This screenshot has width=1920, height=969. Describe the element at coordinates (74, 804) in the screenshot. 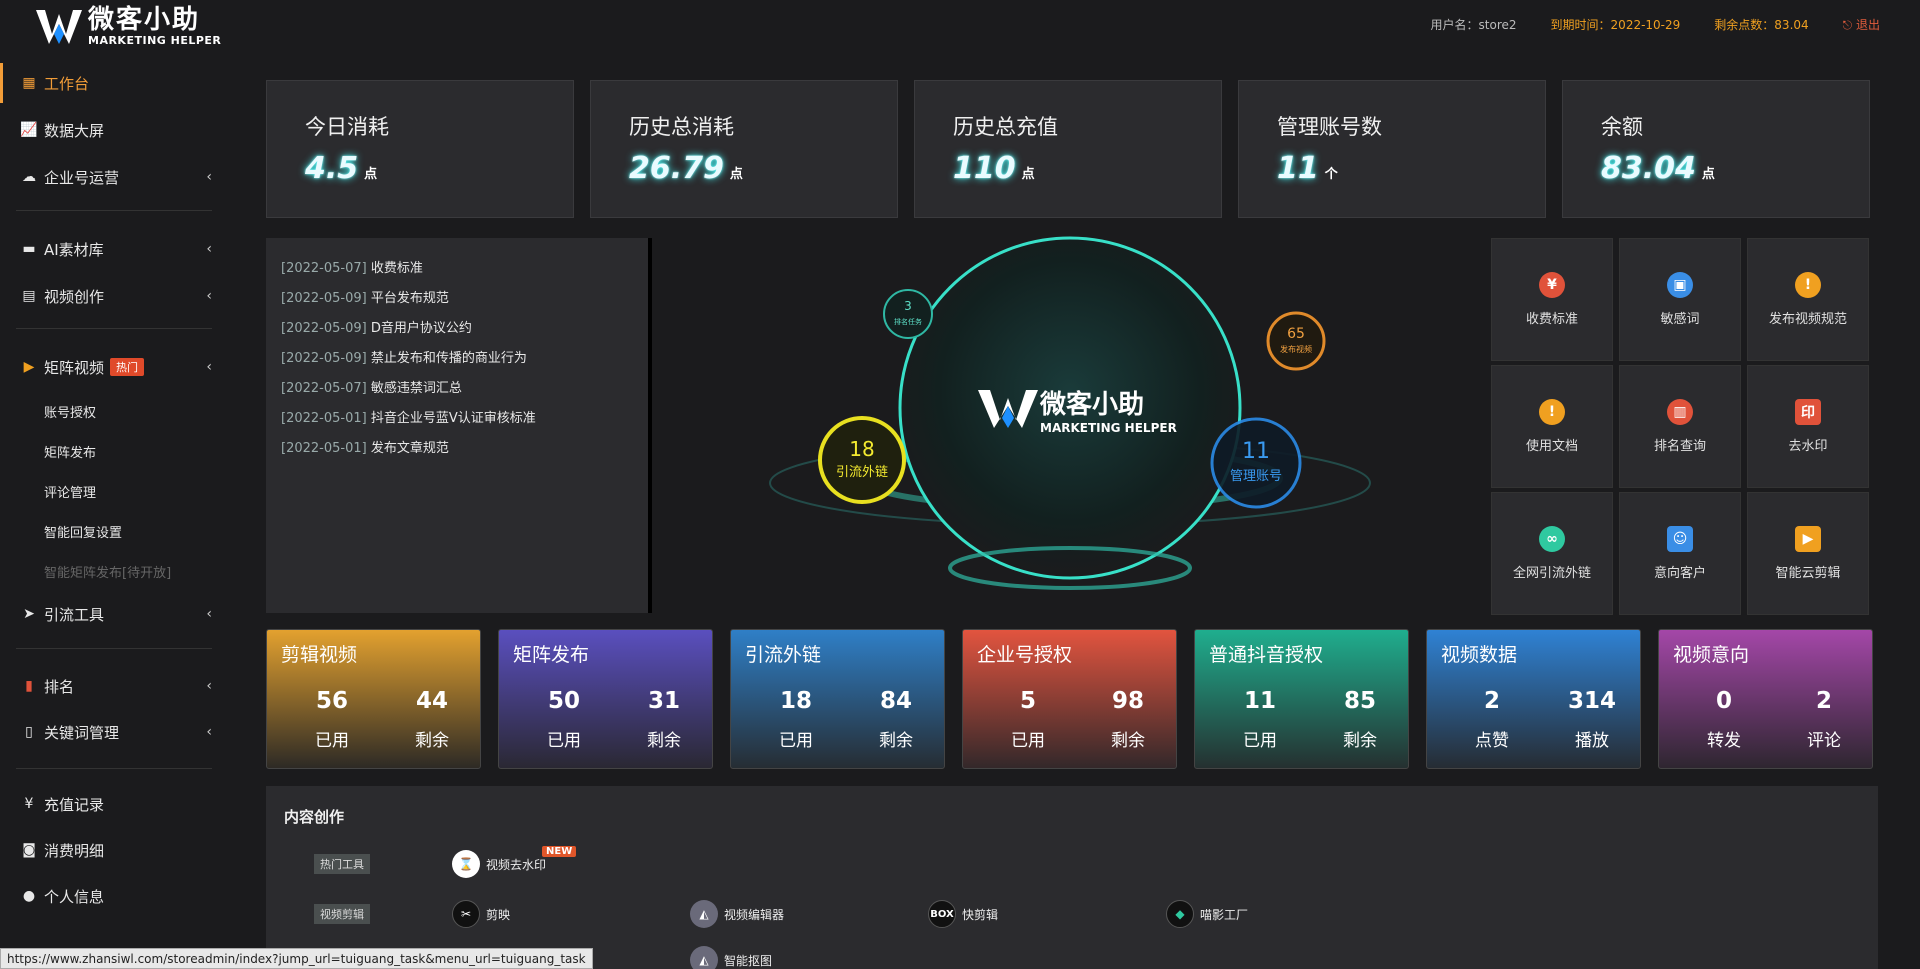

I see `sidebar-item-label: 充值记录` at that location.